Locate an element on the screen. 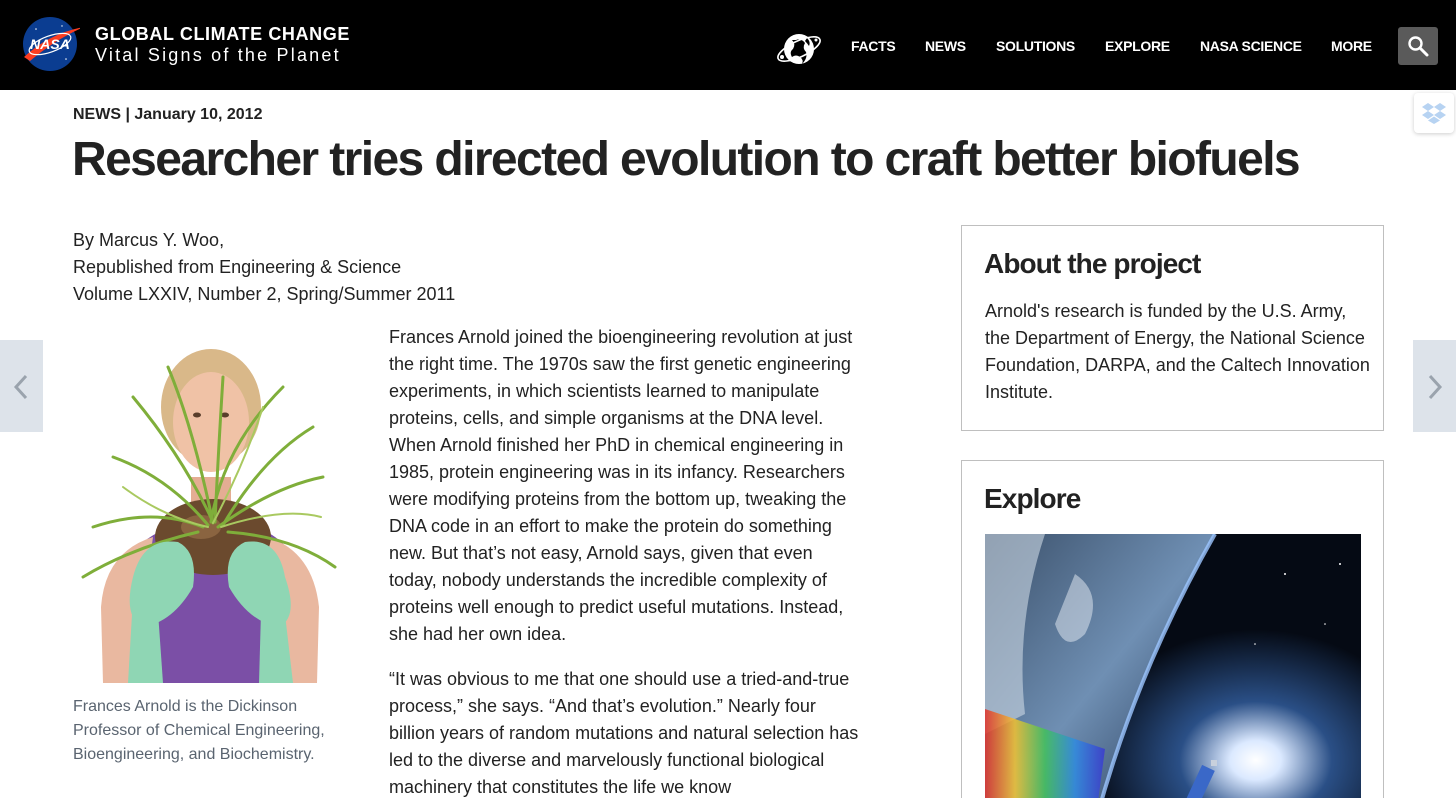  article-photo is located at coordinates (209, 510).